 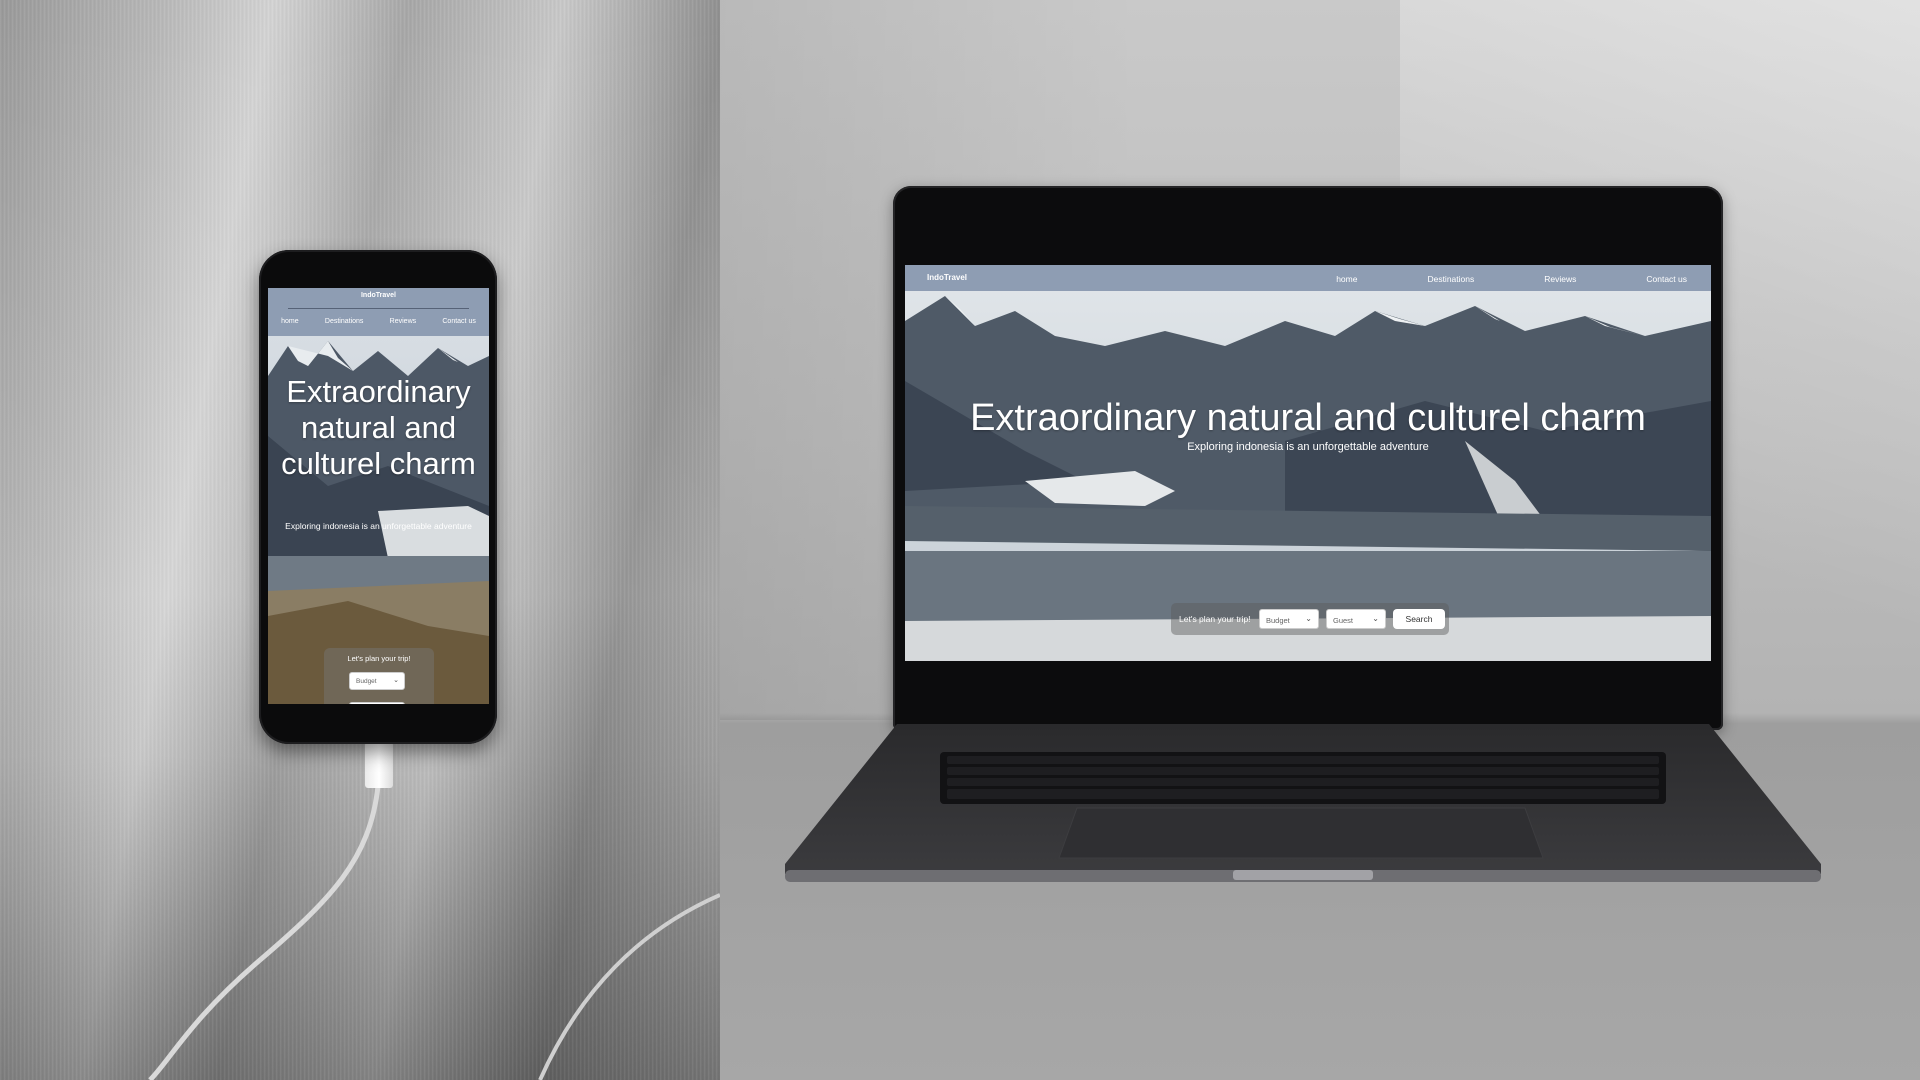 What do you see at coordinates (378, 427) in the screenshot?
I see `phone-hero-title: Extraordinary natural and culturel charm` at bounding box center [378, 427].